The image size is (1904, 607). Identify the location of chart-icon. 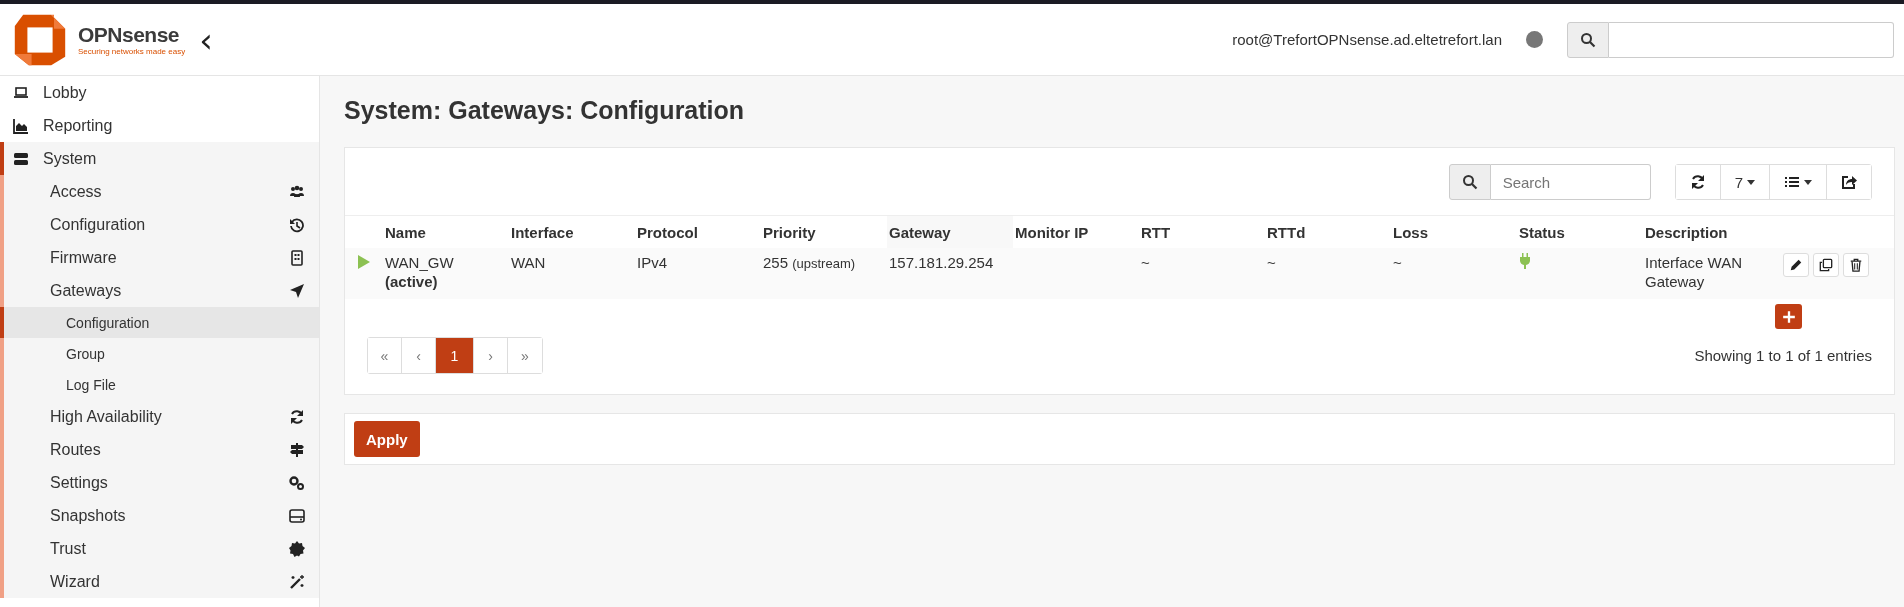
(21, 125).